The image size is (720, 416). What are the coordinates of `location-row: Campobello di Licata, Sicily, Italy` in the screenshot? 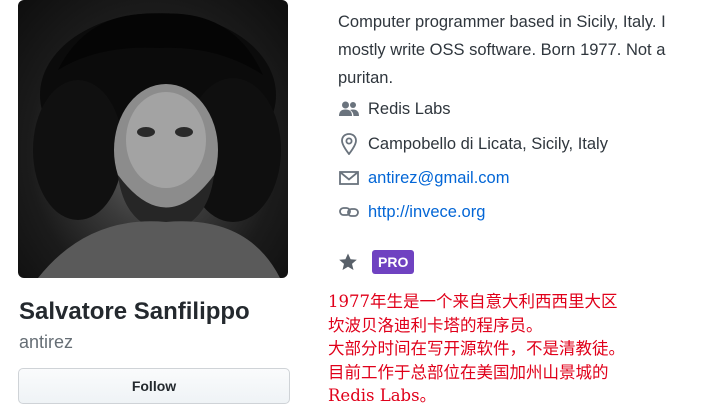 It's located at (473, 144).